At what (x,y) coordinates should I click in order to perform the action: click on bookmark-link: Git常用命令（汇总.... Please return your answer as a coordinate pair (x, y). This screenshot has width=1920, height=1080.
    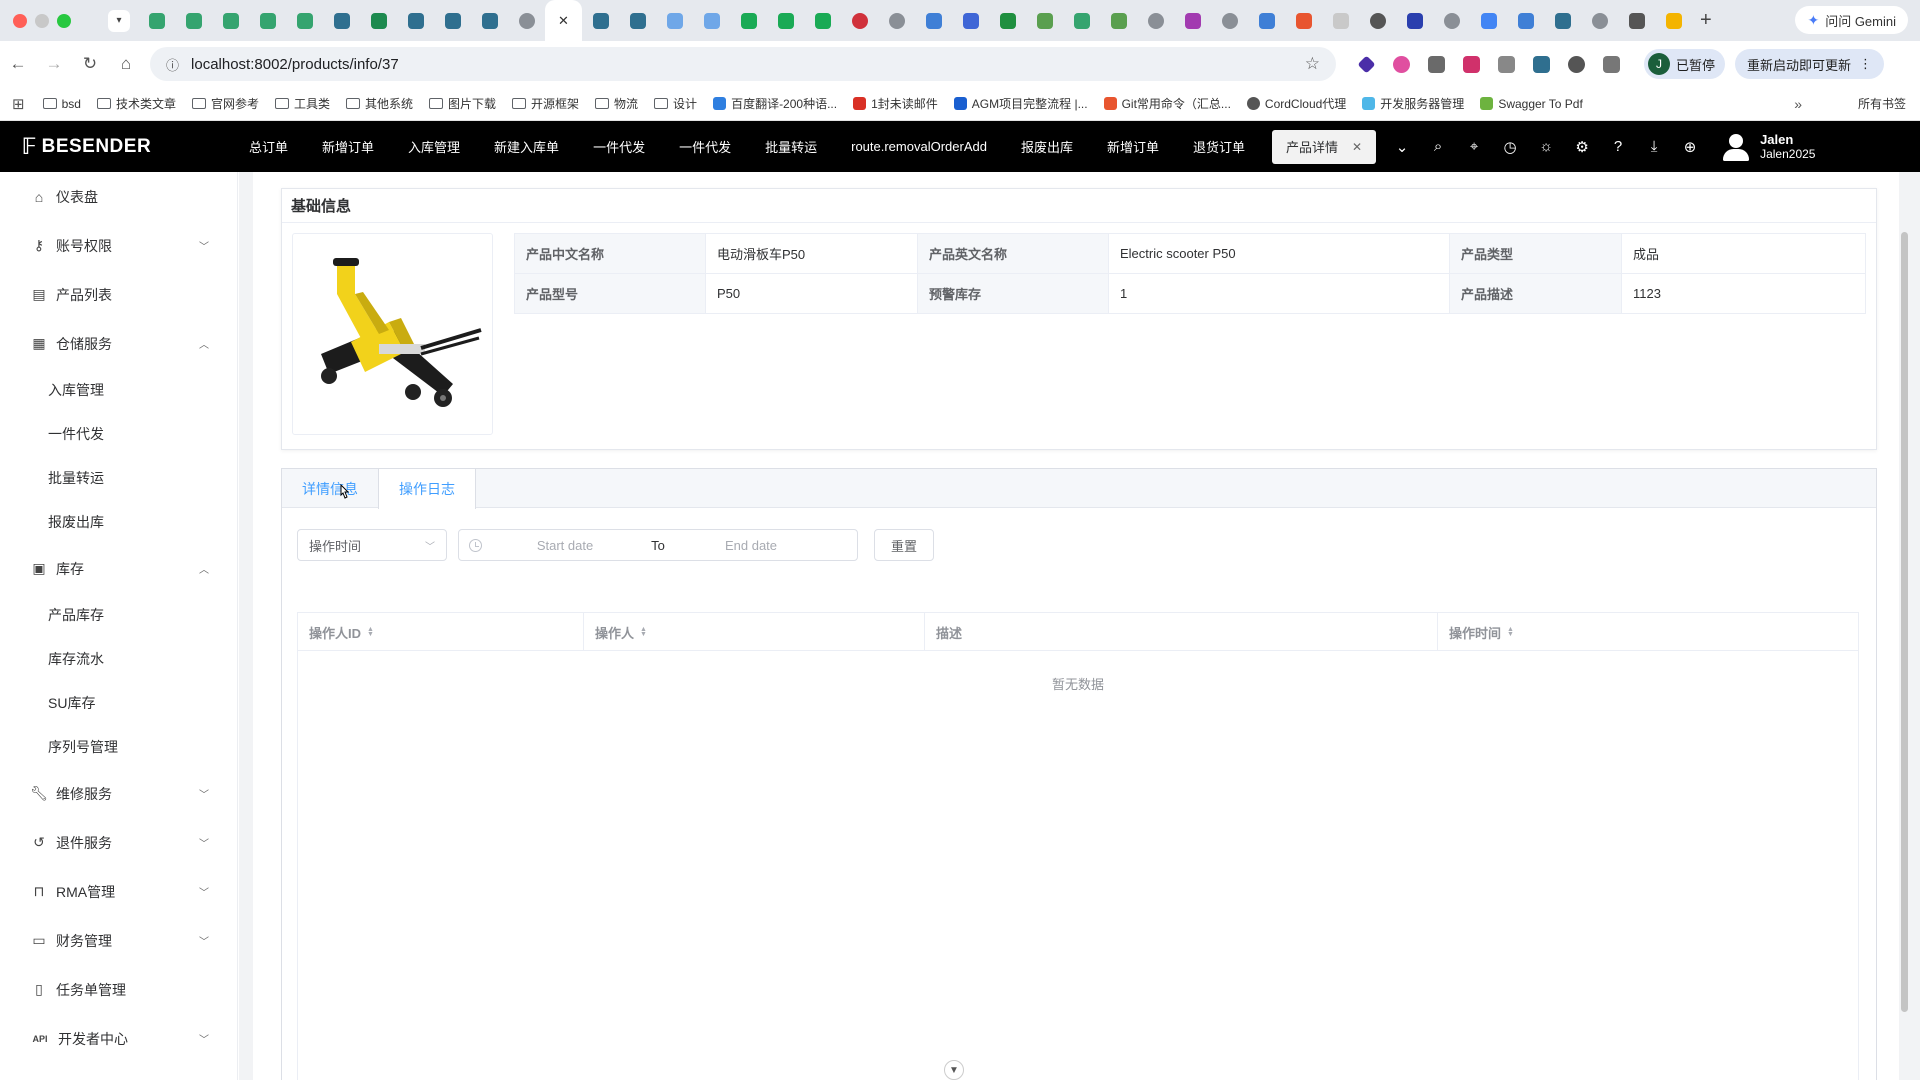
    Looking at the image, I should click on (1167, 103).